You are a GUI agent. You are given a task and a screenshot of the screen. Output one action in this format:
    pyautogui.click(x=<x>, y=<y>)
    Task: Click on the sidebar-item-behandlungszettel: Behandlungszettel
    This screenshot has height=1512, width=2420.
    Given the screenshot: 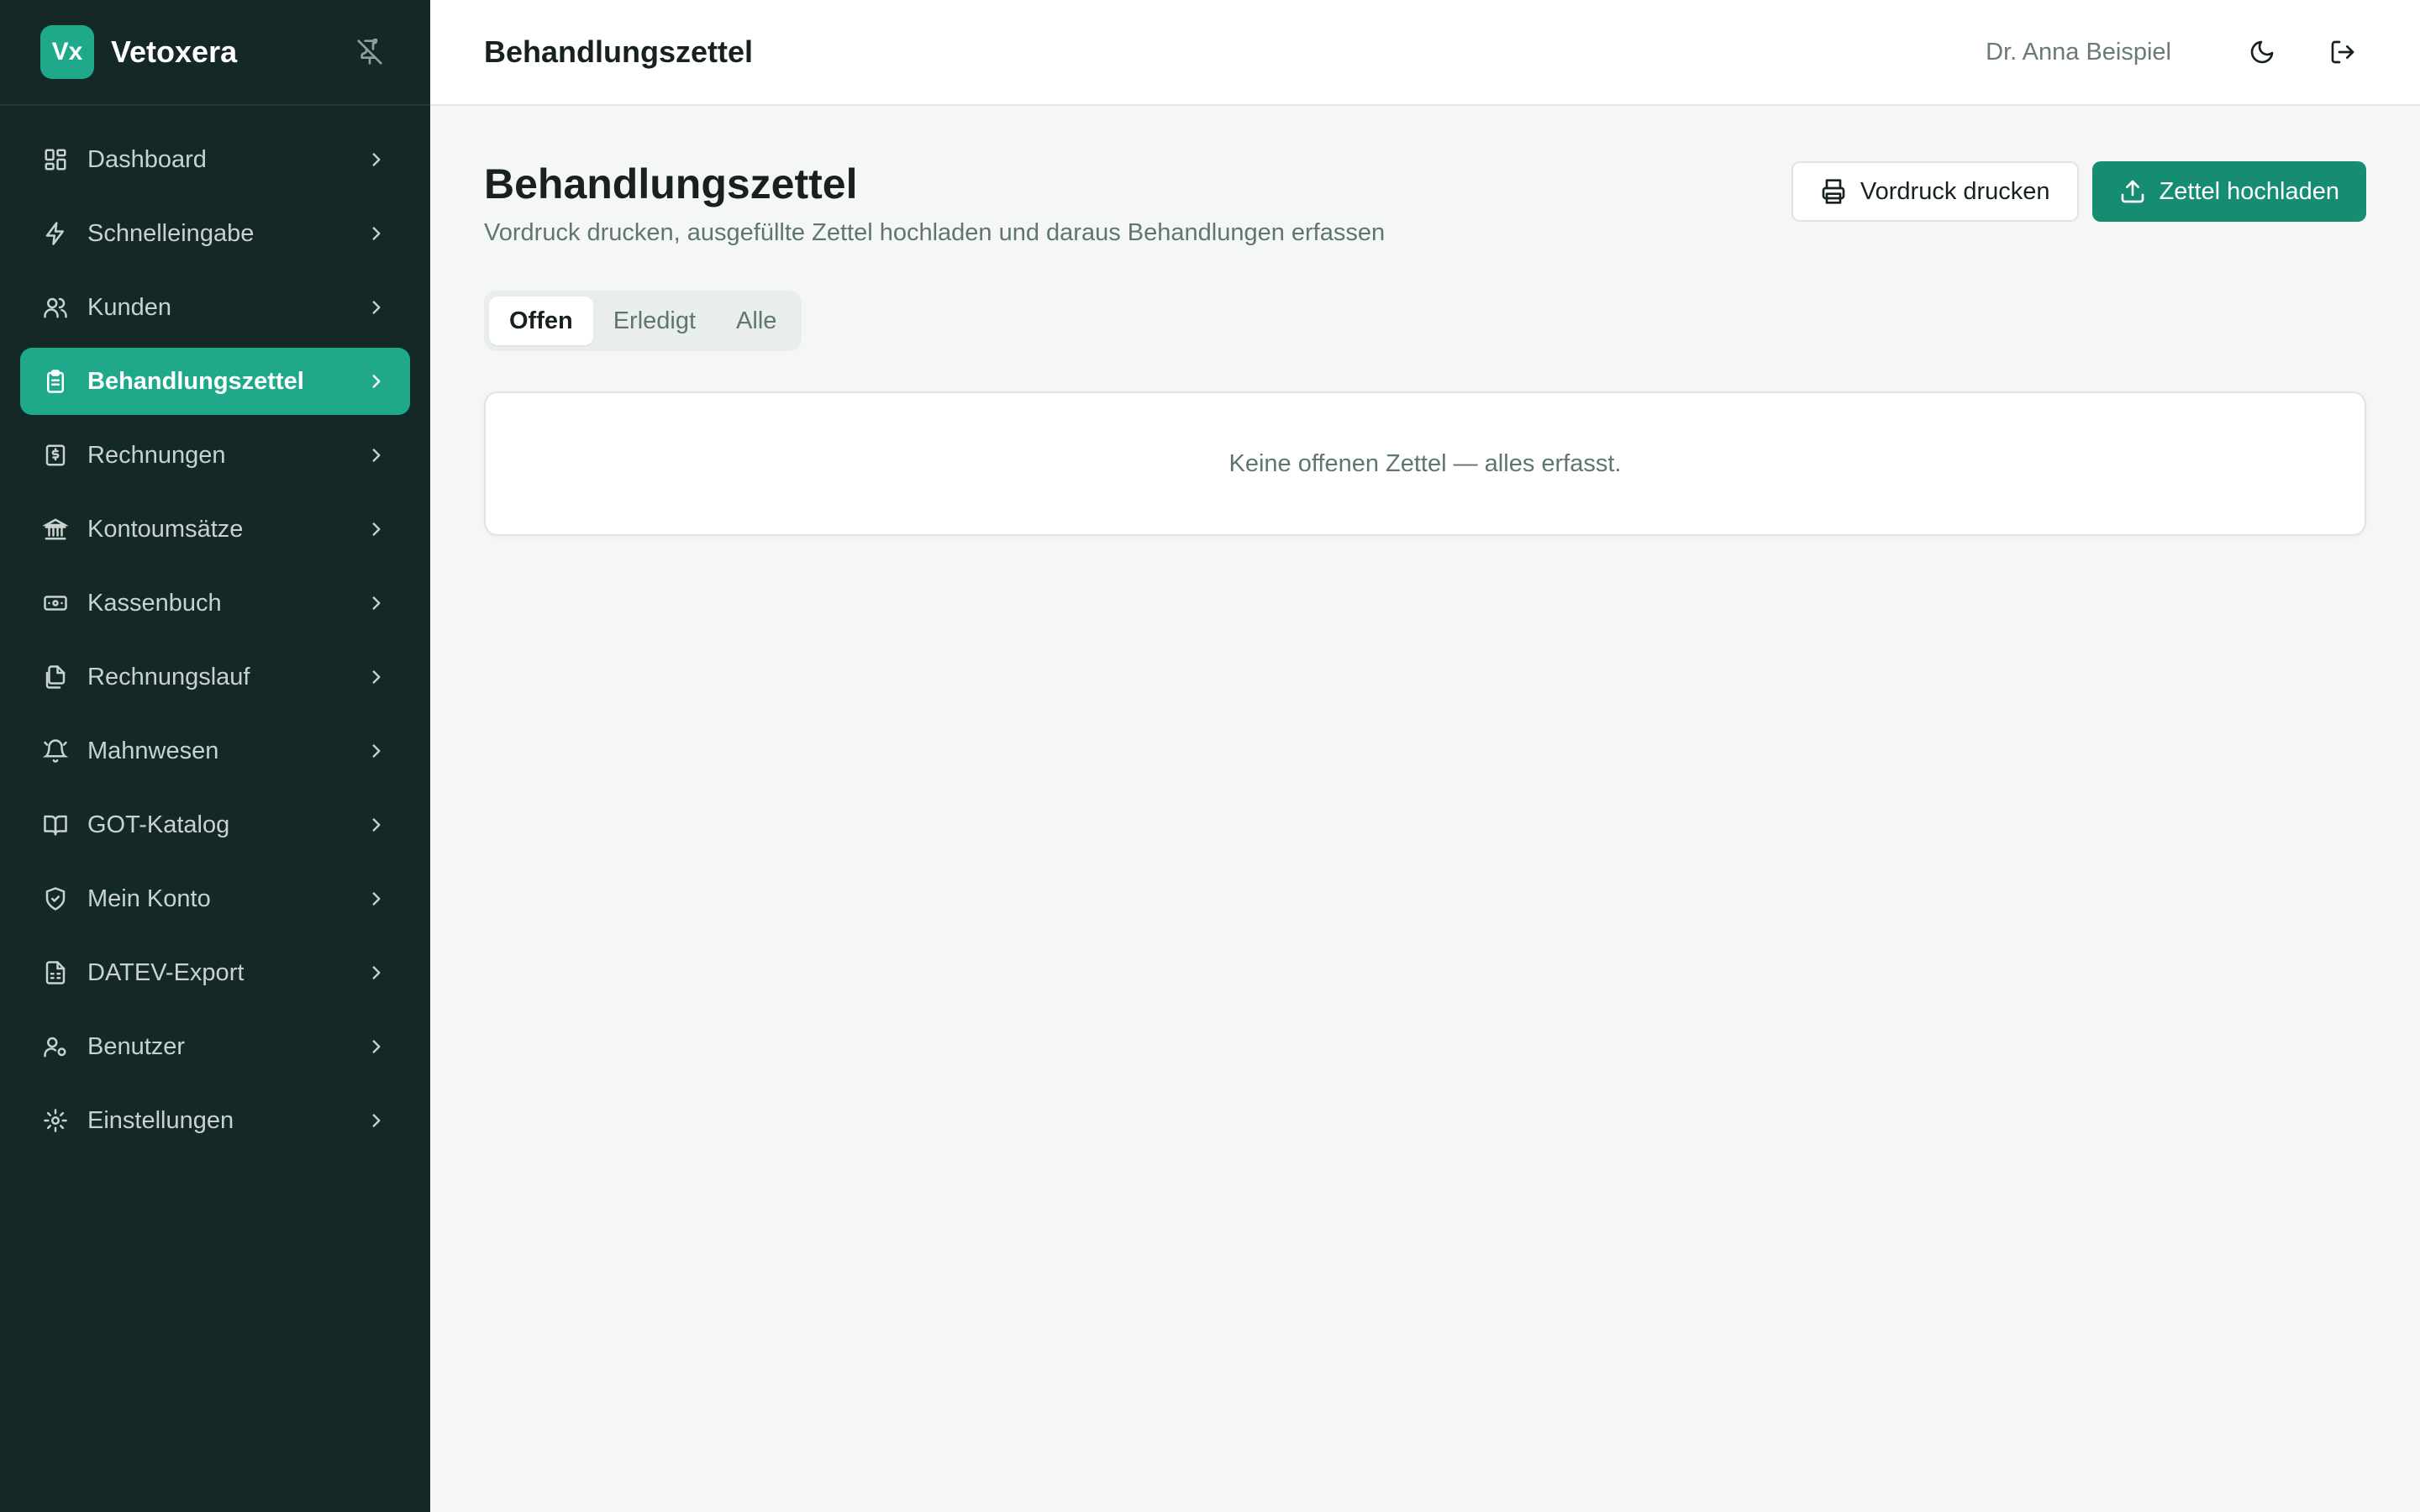 What is the action you would take?
    pyautogui.click(x=215, y=381)
    